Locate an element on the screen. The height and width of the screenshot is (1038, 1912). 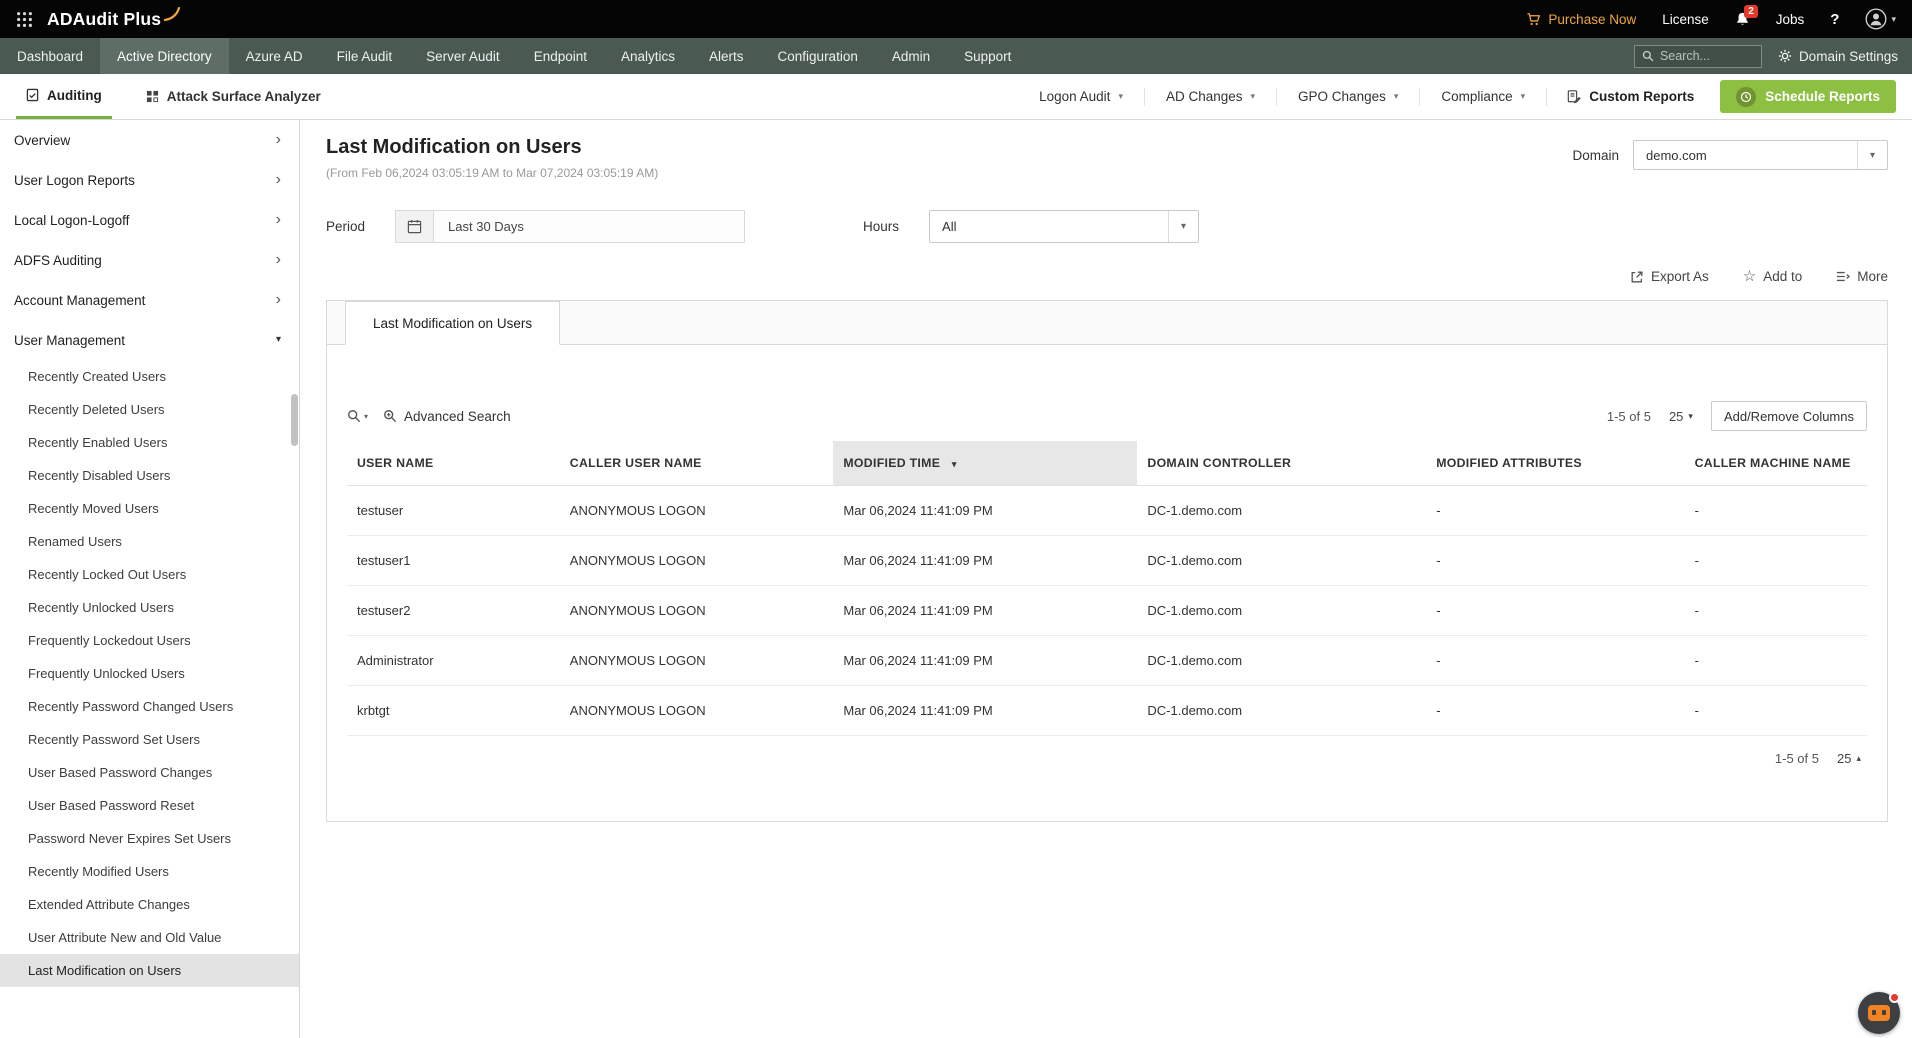
more-label: More is located at coordinates (1872, 276).